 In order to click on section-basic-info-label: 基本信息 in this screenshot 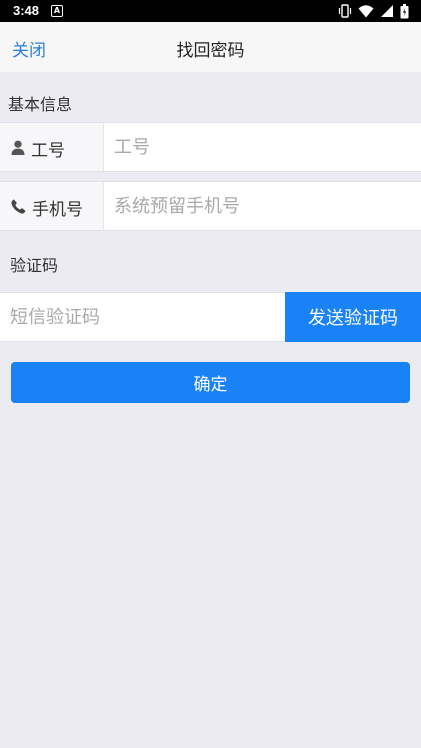, I will do `click(40, 104)`.